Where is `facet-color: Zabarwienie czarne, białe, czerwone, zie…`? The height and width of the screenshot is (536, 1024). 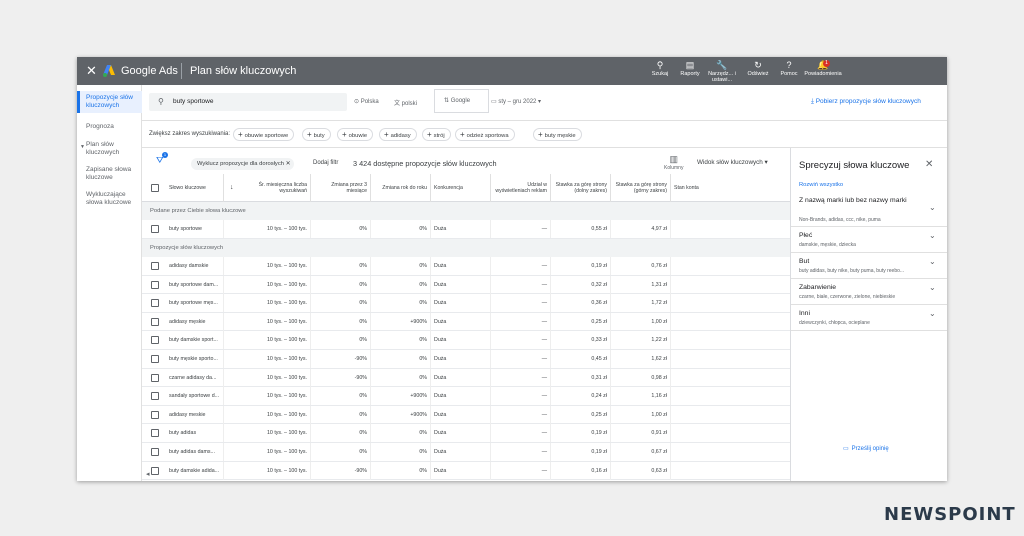
facet-color: Zabarwienie czarne, białe, czerwone, zie… is located at coordinates (869, 292).